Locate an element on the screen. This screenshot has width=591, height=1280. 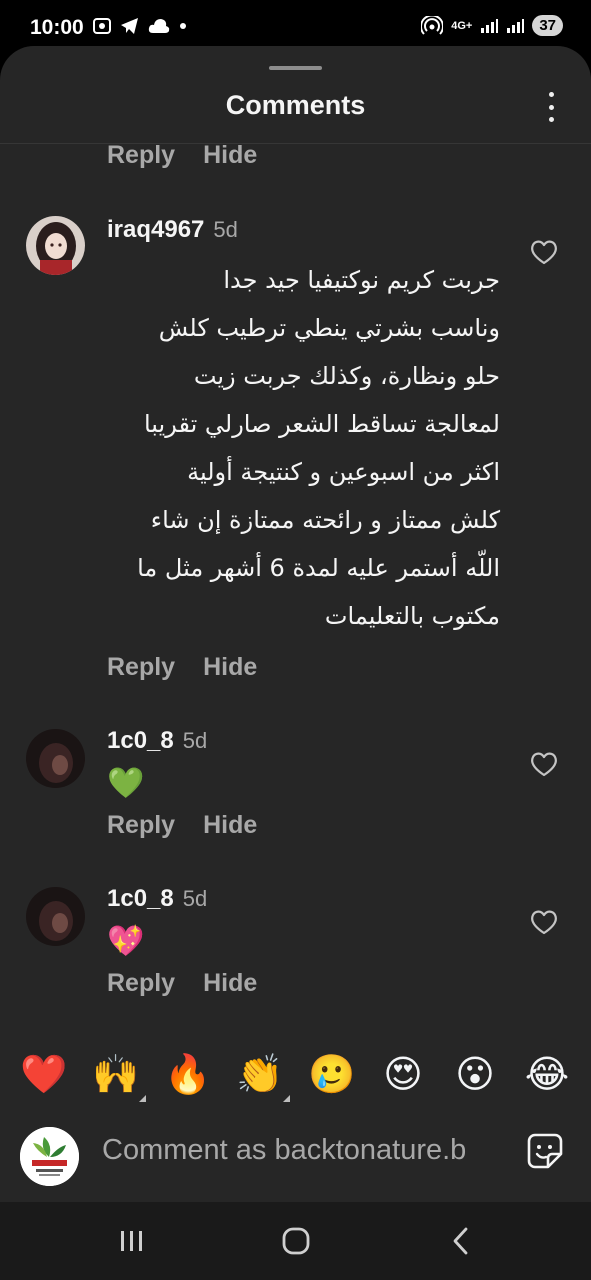
recent-apps-icon is located at coordinates (132, 1241).